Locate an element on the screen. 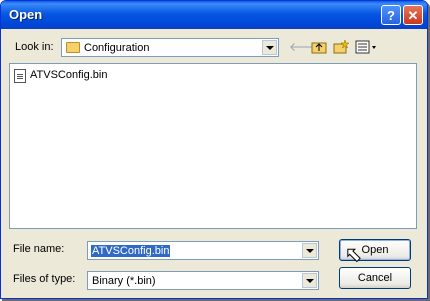 This screenshot has width=430, height=301. up-folder-icon is located at coordinates (319, 47).